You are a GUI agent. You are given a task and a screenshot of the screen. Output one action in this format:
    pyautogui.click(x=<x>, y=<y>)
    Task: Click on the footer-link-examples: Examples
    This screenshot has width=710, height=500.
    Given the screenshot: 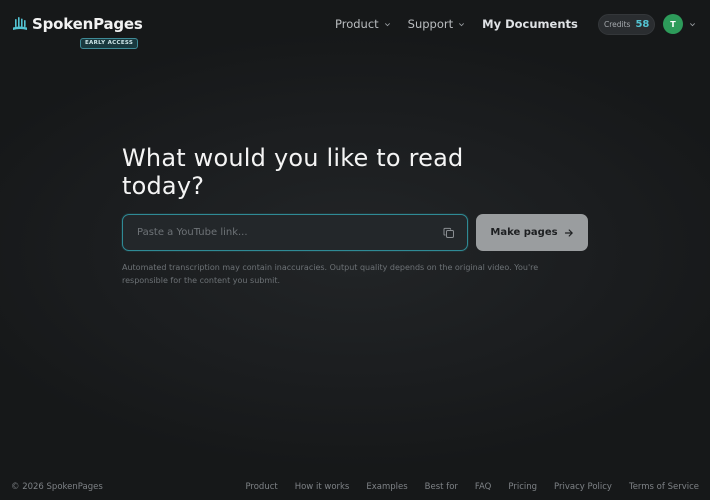 What is the action you would take?
    pyautogui.click(x=386, y=487)
    